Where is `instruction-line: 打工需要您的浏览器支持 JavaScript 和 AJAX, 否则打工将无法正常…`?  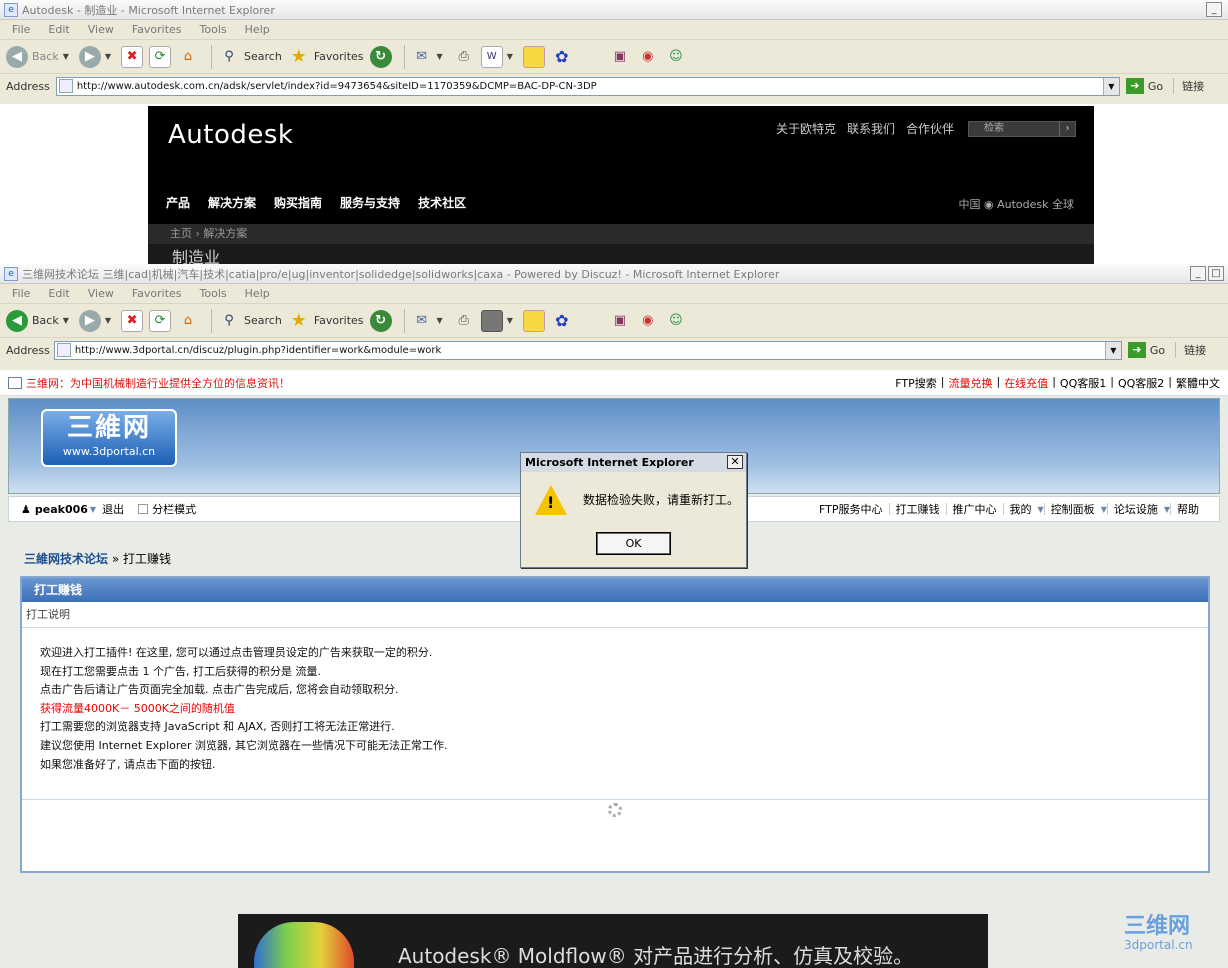 instruction-line: 打工需要您的浏览器支持 JavaScript 和 AJAX, 否则打工将无法正常… is located at coordinates (217, 727).